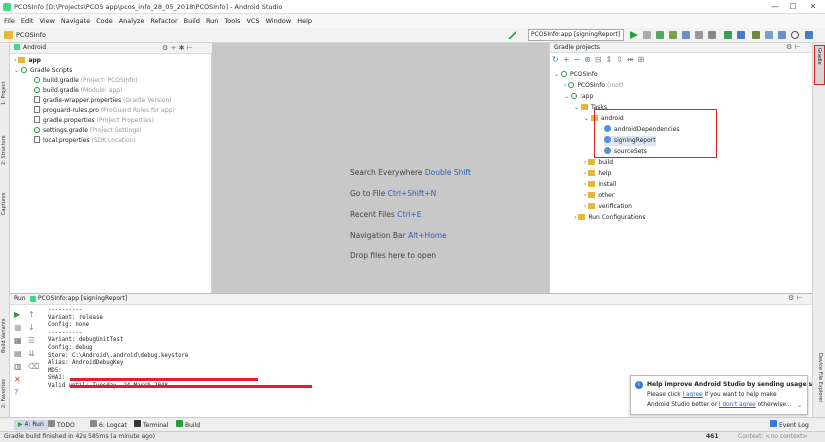 This screenshot has width=825, height=442. Describe the element at coordinates (692, 395) in the screenshot. I see `agree-link: I agree` at that location.